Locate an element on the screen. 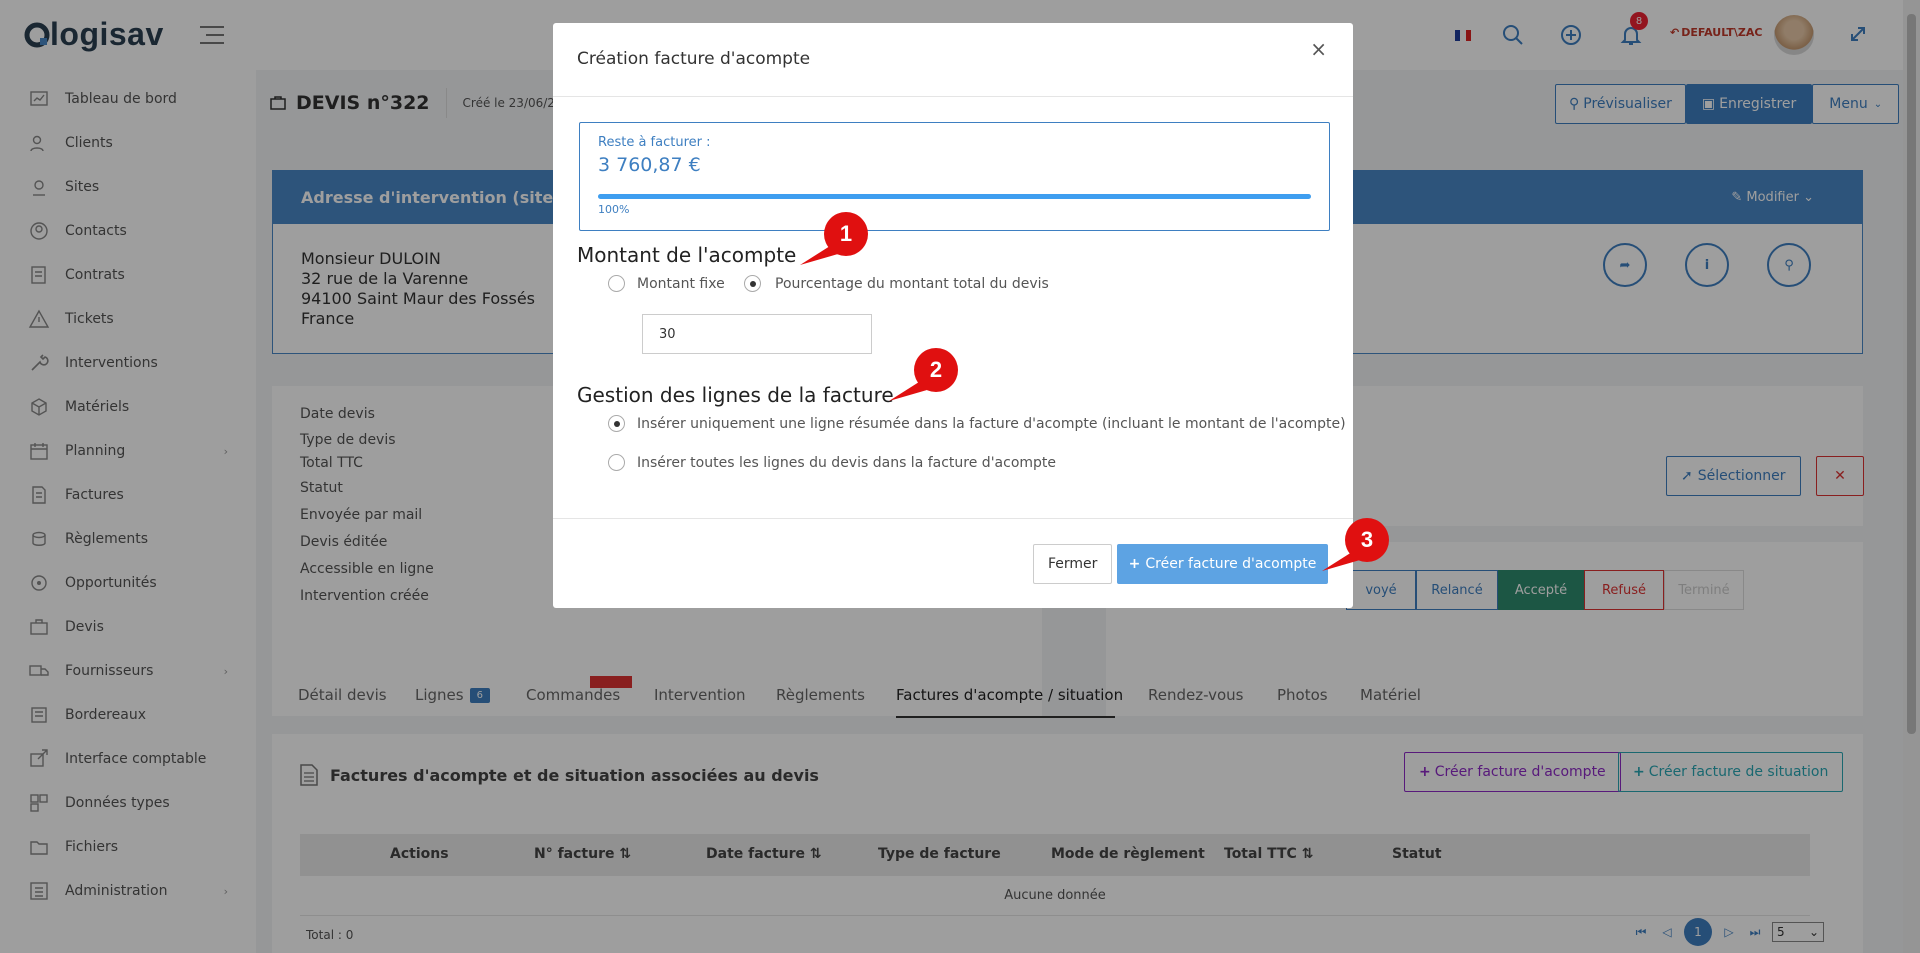  plus-icon: + is located at coordinates (1134, 564).